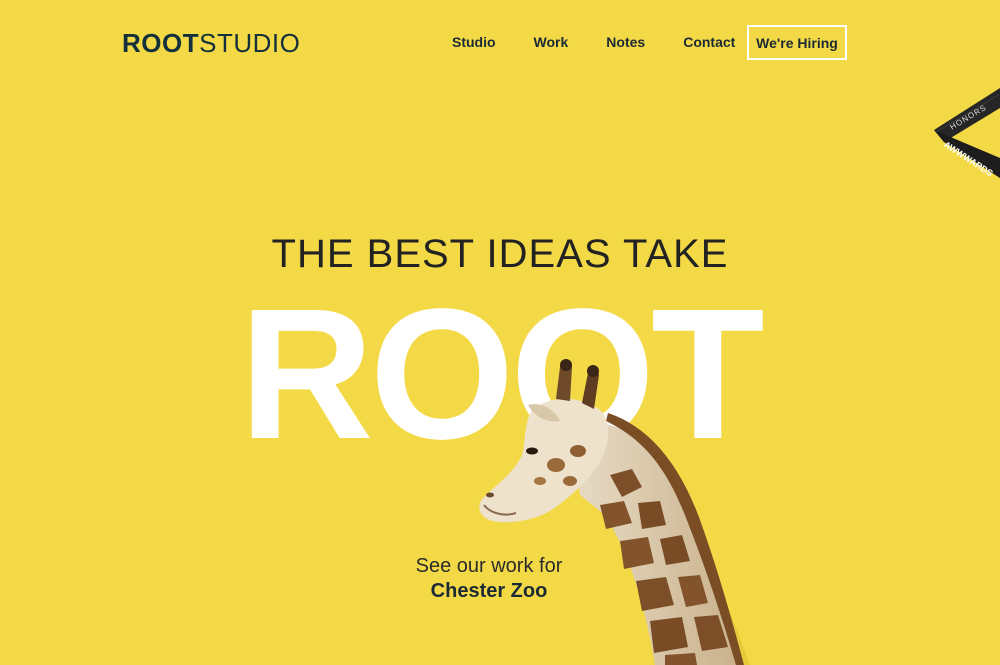 The height and width of the screenshot is (665, 1000). What do you see at coordinates (709, 42) in the screenshot?
I see `nav-link-contact: Contact` at bounding box center [709, 42].